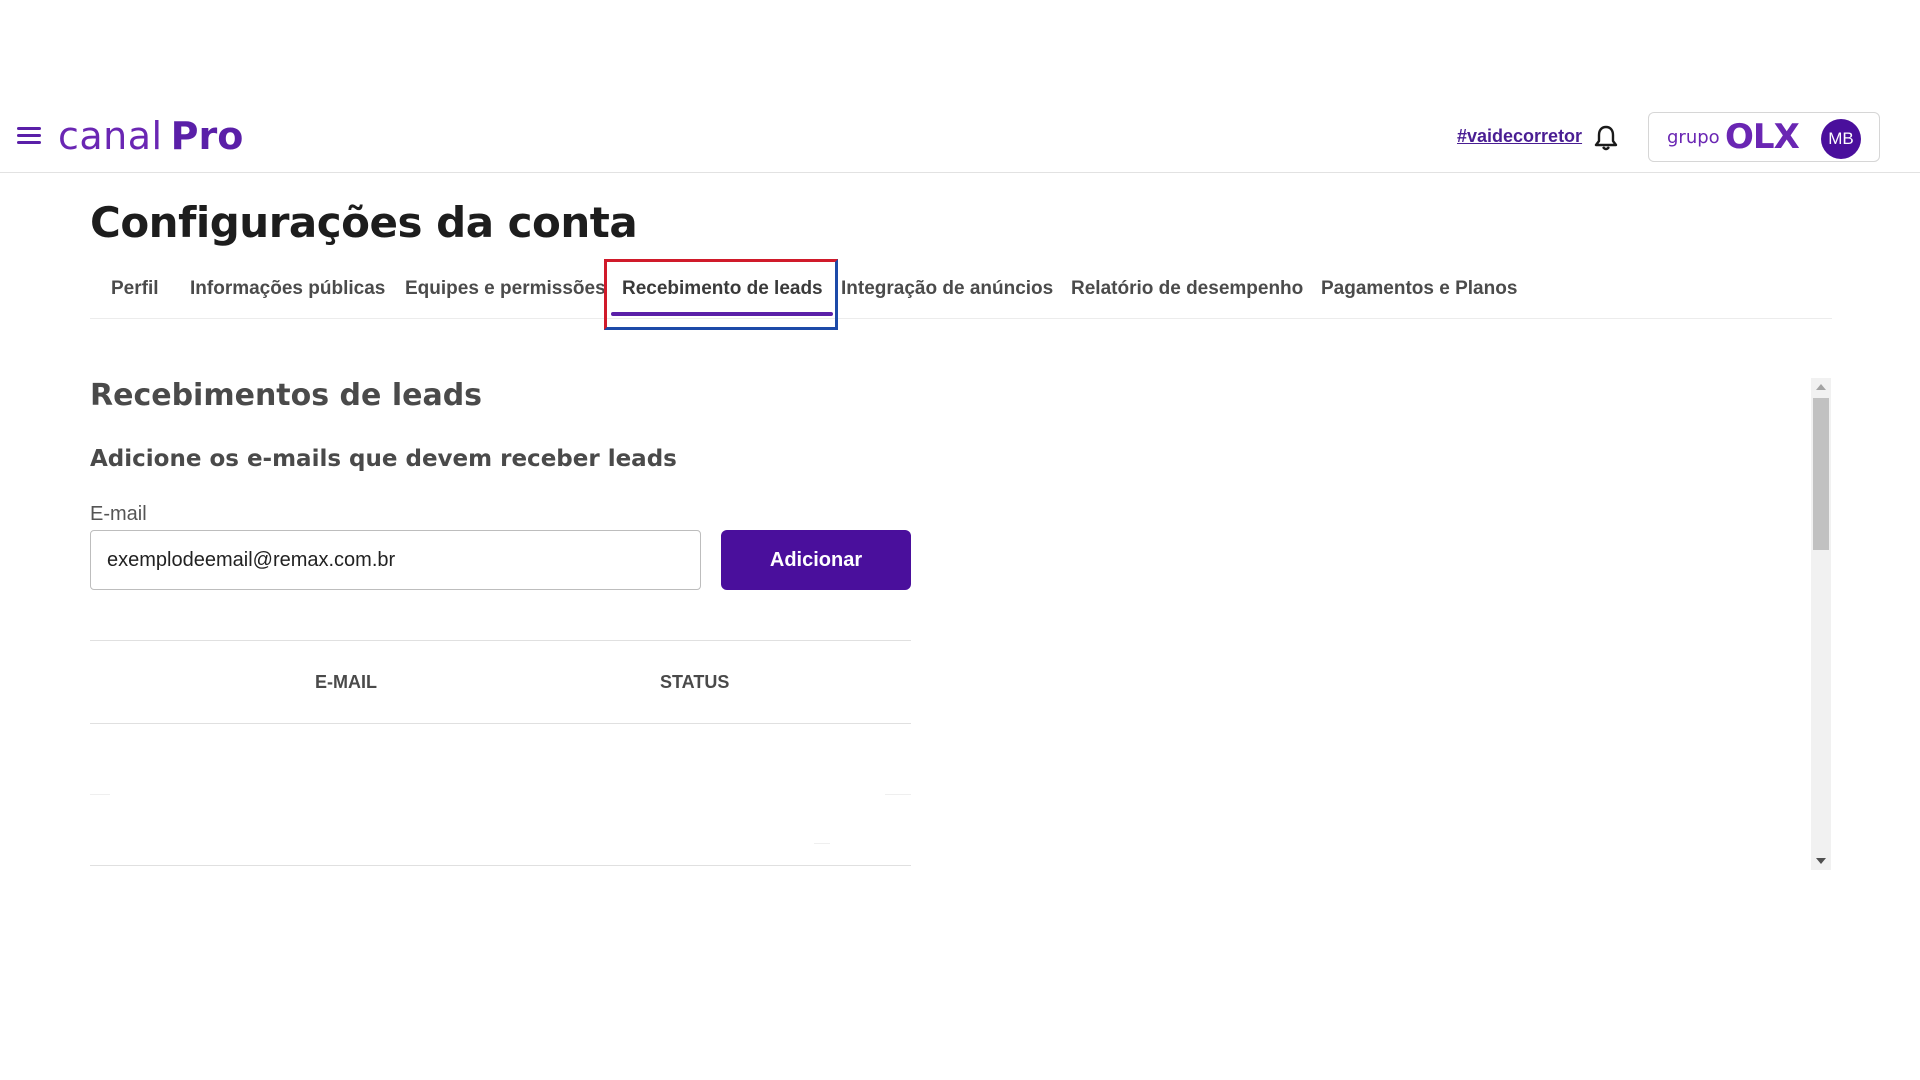  Describe the element at coordinates (1821, 861) in the screenshot. I see `arrow-down-icon` at that location.